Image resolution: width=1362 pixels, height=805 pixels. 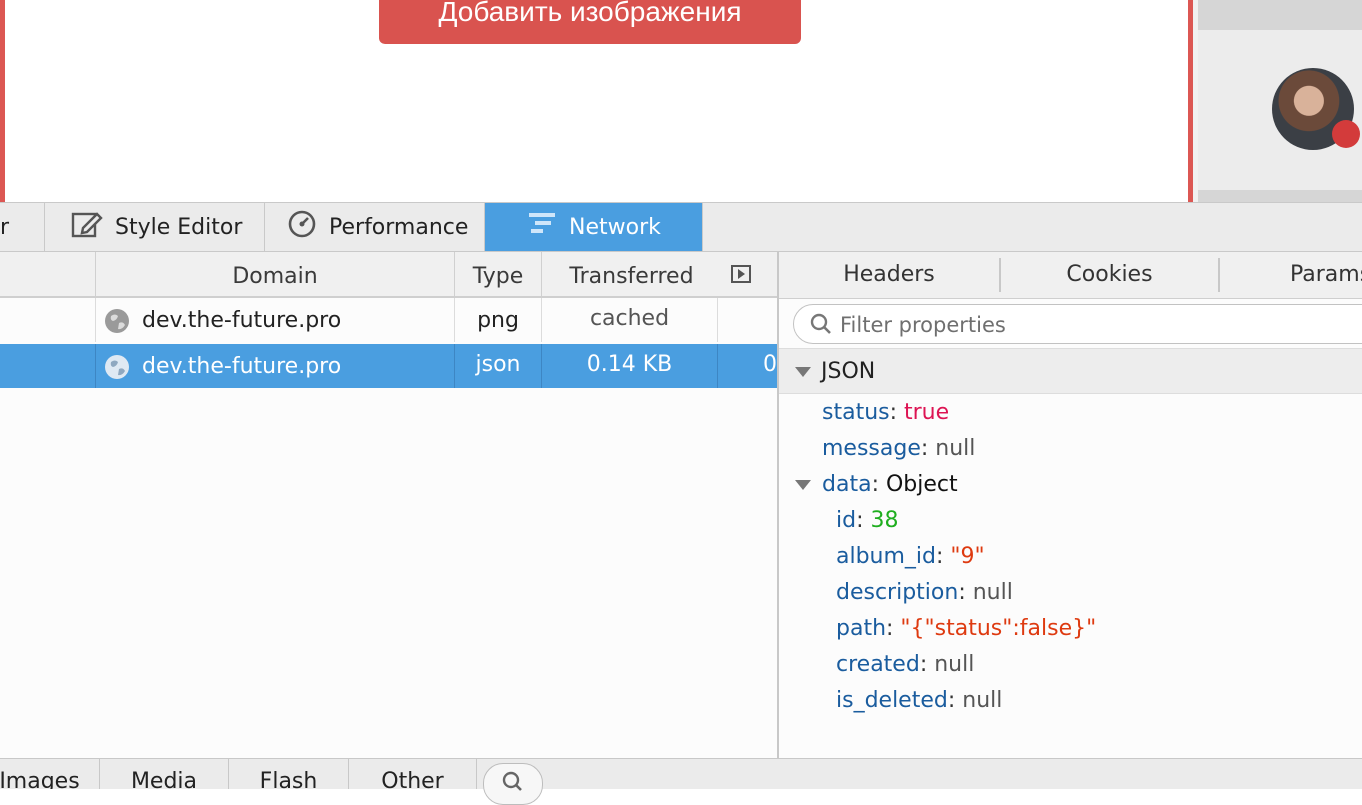 I want to click on tab-cookies: Cookies, so click(x=1109, y=275).